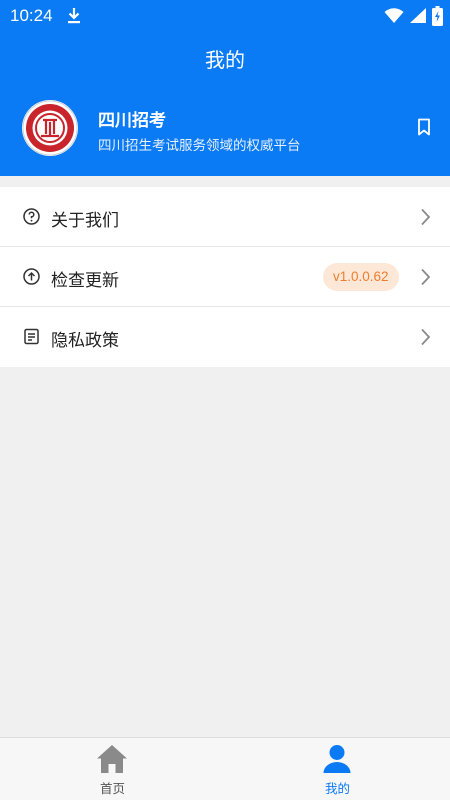 The image size is (450, 800). I want to click on bottom-tab-bar: 首页 我的, so click(225, 768).